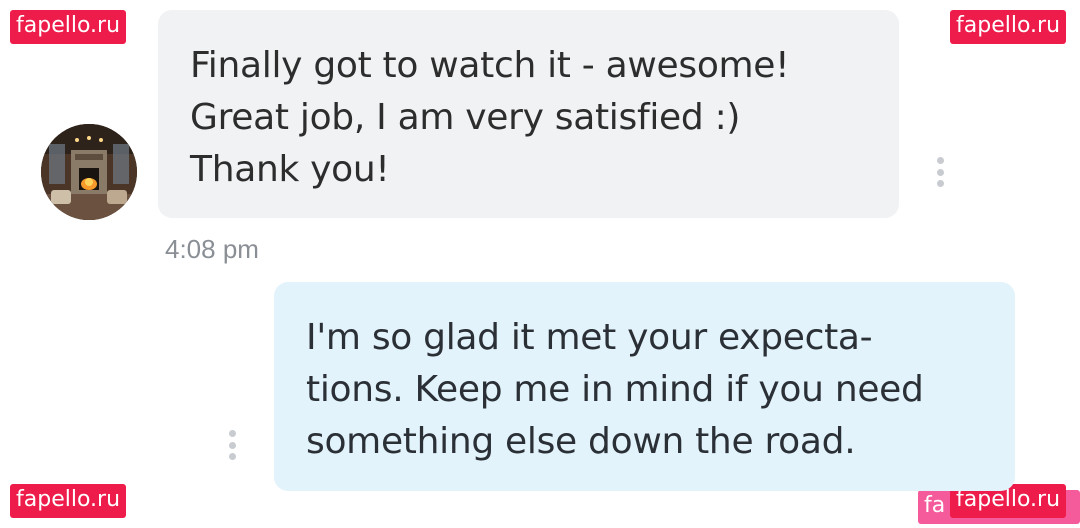 This screenshot has width=1080, height=528. I want to click on message-text-line: Thank you!, so click(290, 169).